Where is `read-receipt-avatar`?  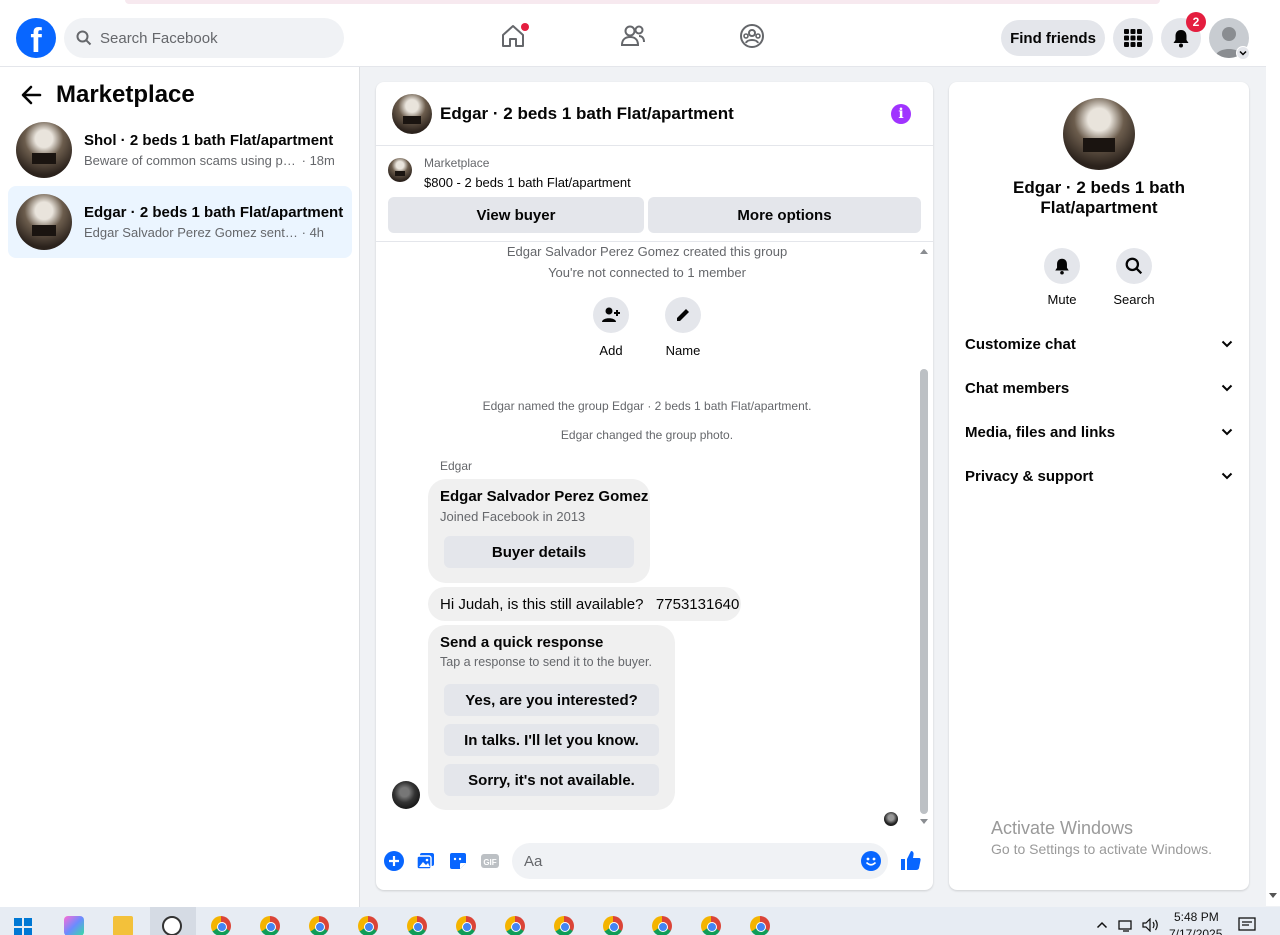
read-receipt-avatar is located at coordinates (891, 819).